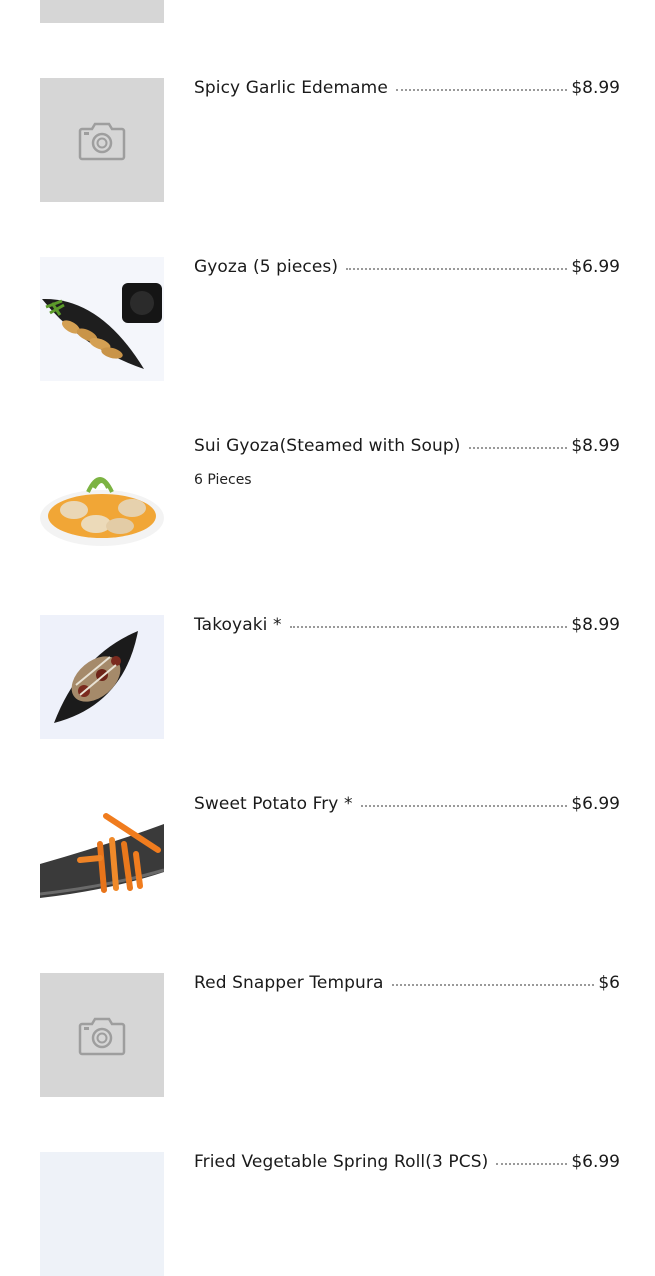 This screenshot has height=1276, width=655. Describe the element at coordinates (266, 267) in the screenshot. I see `item-name: Gyoza (5 pieces)` at that location.